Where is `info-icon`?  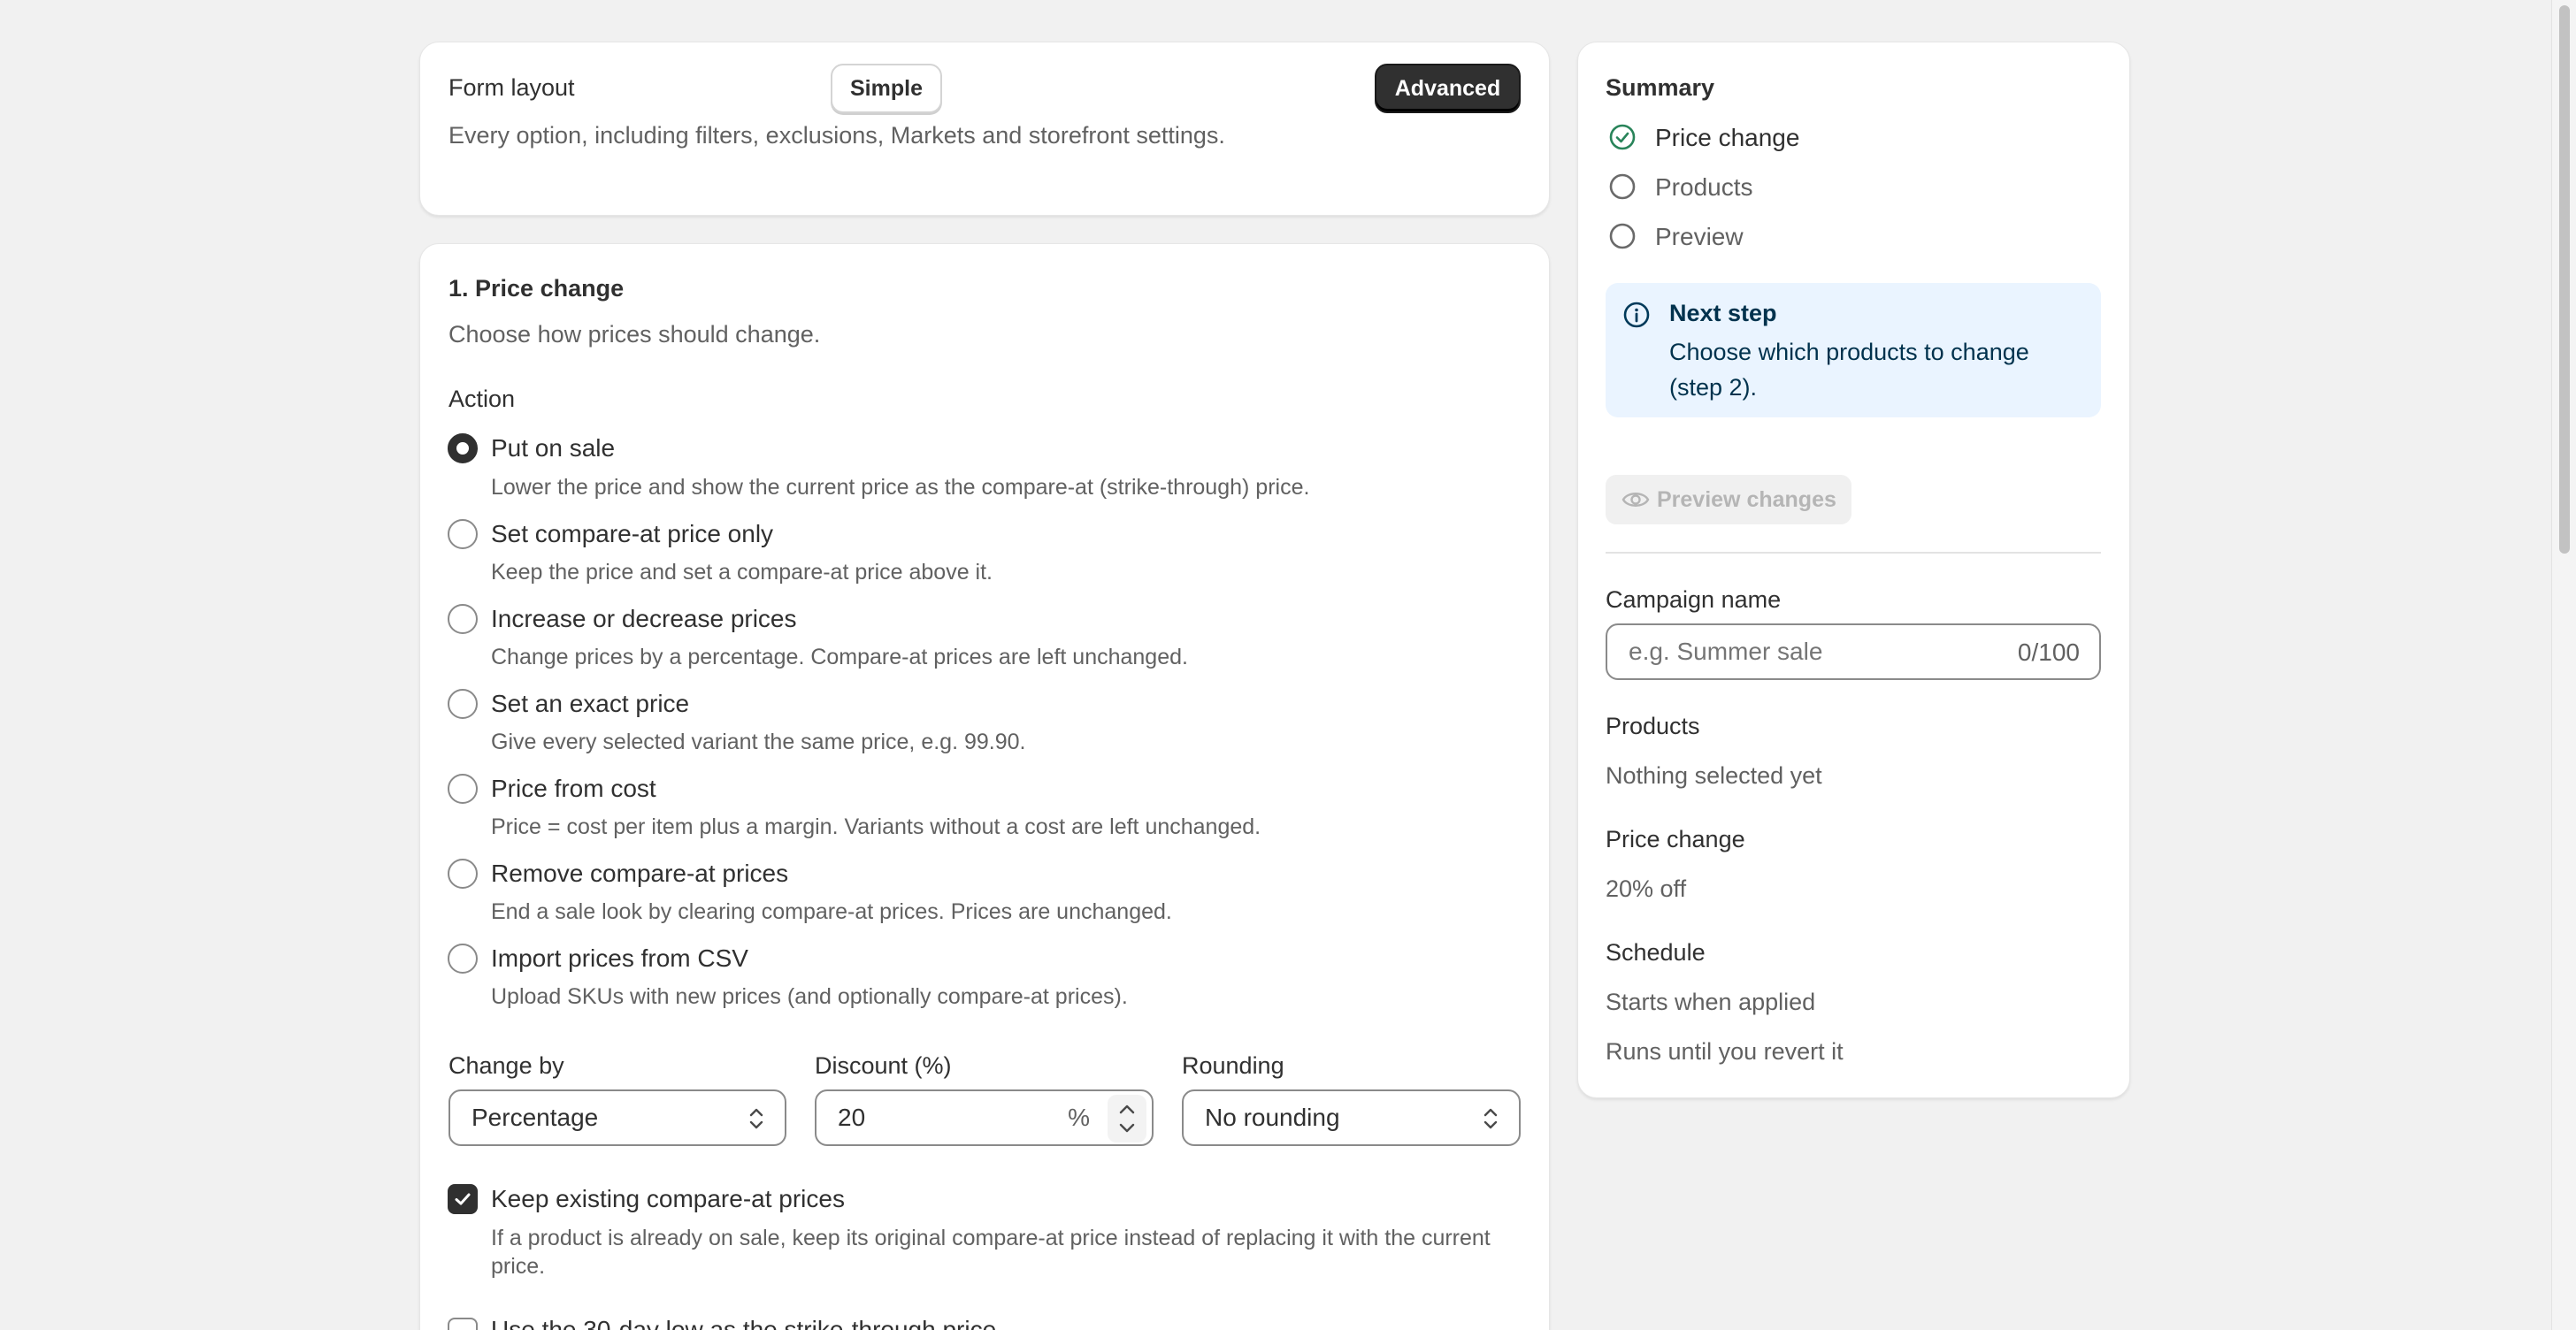 info-icon is located at coordinates (1636, 315).